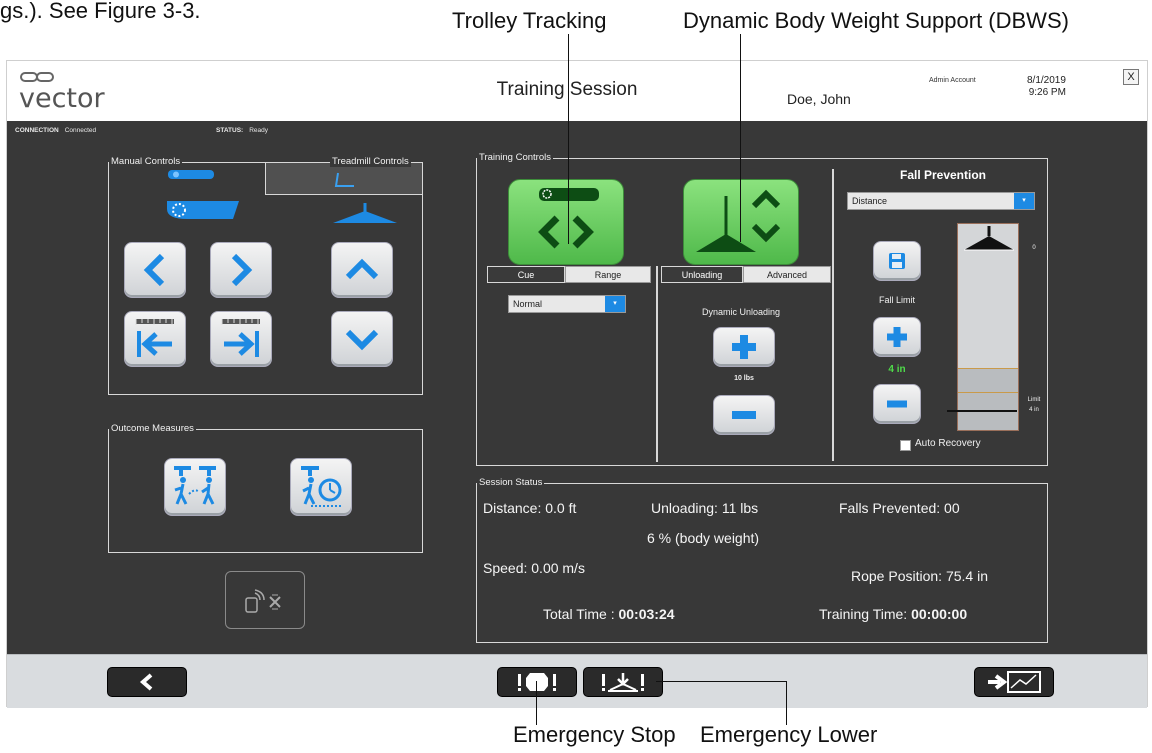 This screenshot has width=1152, height=753. Describe the element at coordinates (988, 399) in the screenshot. I see `fall-limit-zone` at that location.